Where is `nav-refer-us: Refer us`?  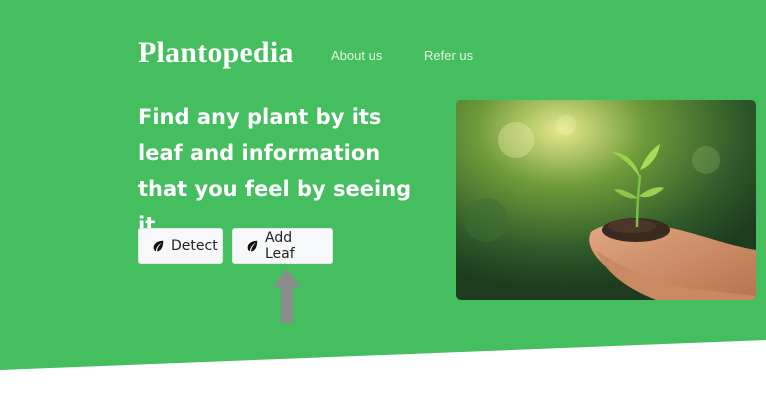 nav-refer-us: Refer us is located at coordinates (448, 55).